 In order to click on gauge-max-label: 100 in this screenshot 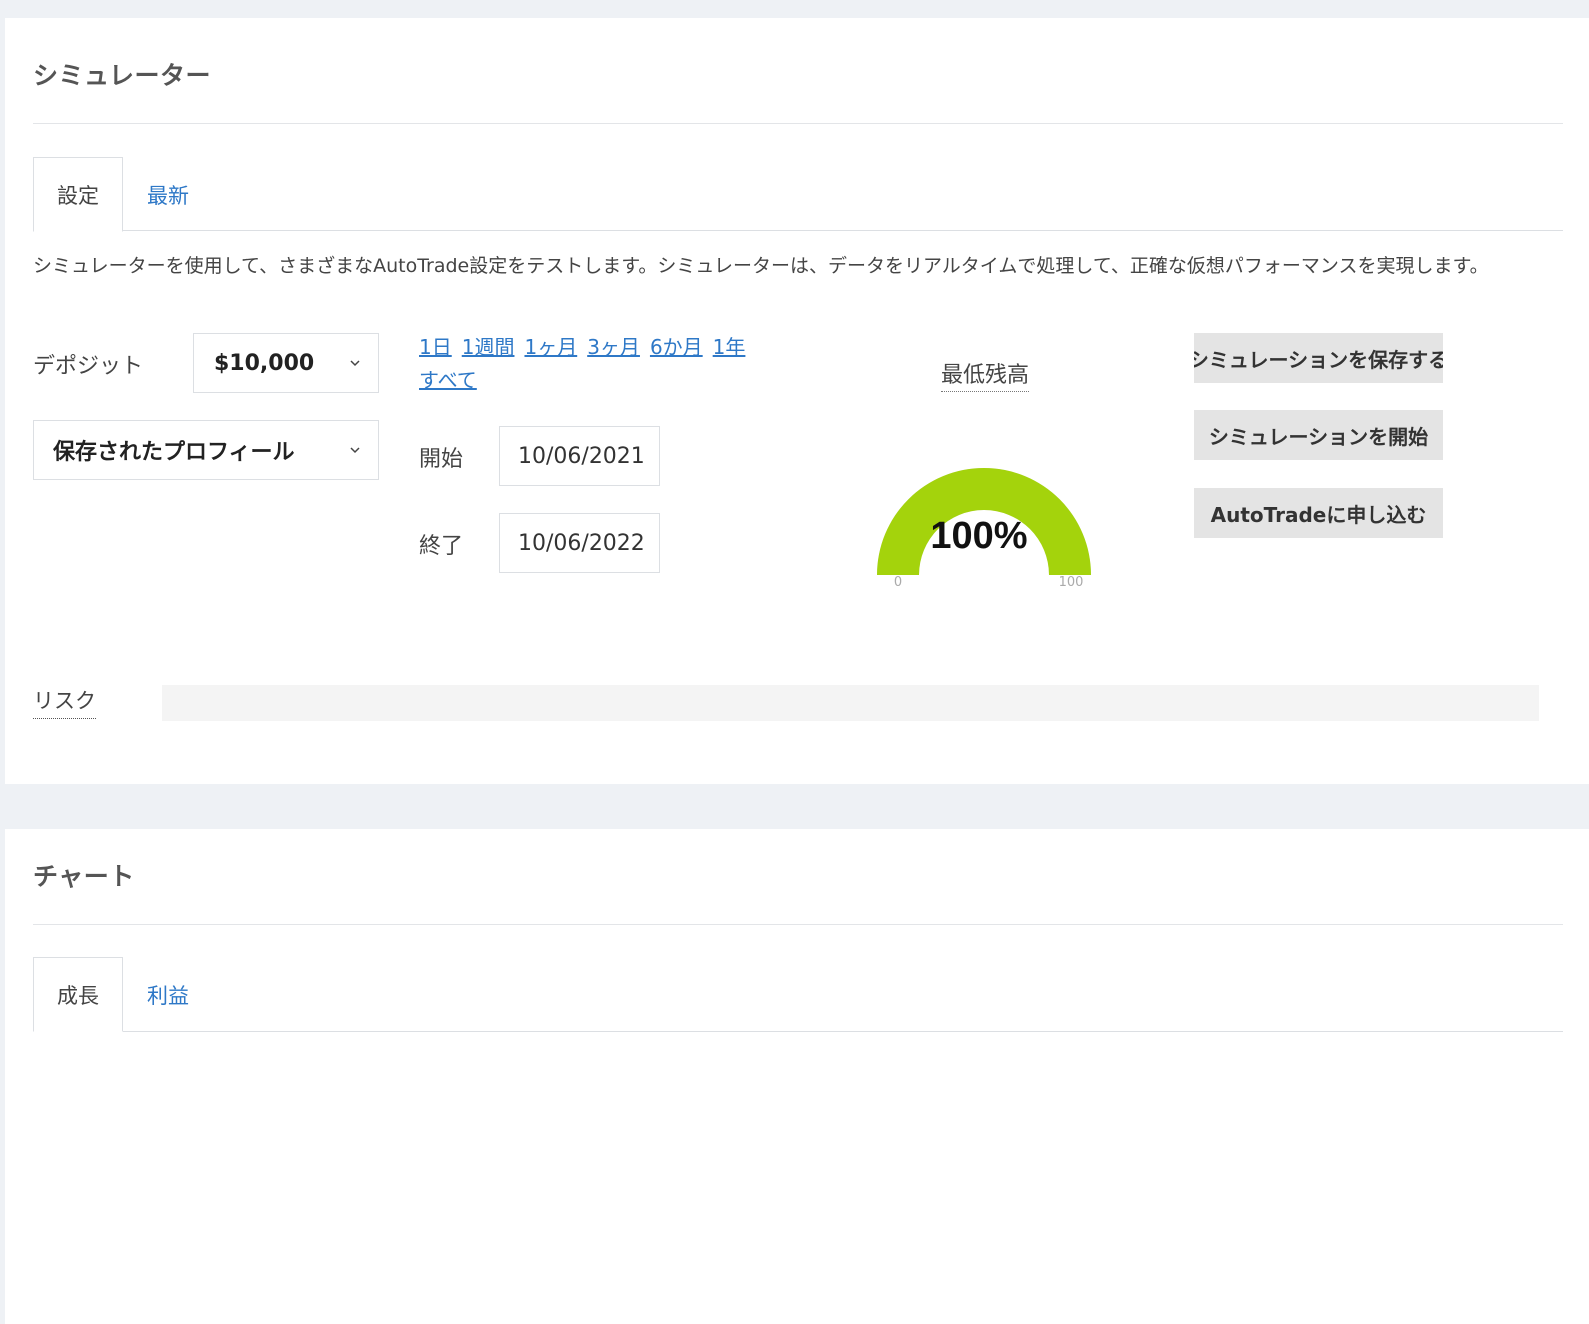, I will do `click(1071, 582)`.